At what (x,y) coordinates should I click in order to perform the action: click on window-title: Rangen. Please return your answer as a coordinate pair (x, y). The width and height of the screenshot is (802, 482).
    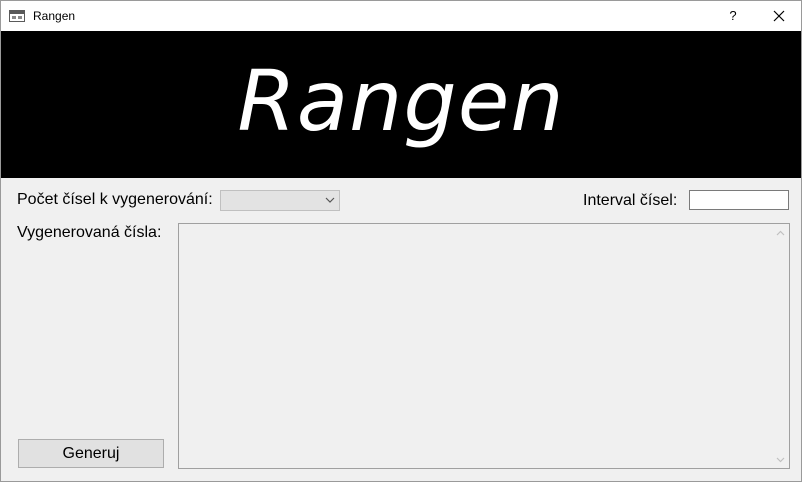
    Looking at the image, I should click on (54, 16).